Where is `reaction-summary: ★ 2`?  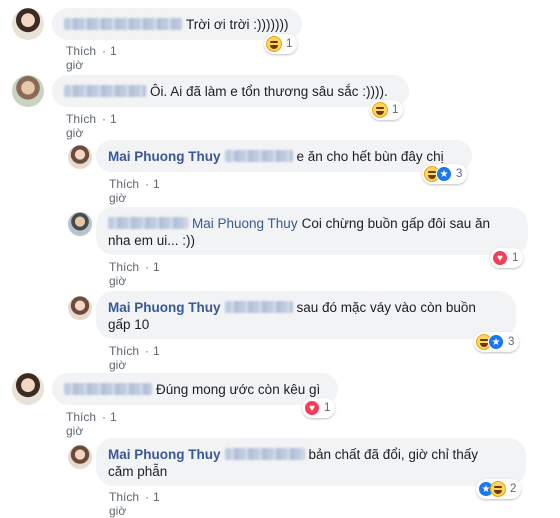
reaction-summary: ★ 2 is located at coordinates (499, 489).